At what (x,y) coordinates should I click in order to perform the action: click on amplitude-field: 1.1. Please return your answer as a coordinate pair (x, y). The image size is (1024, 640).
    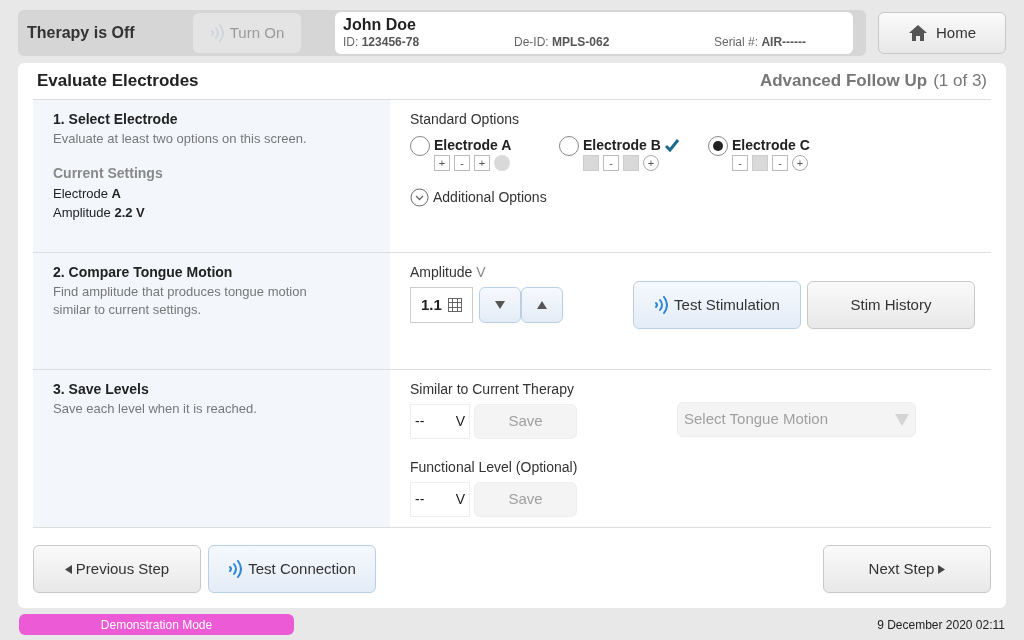
    Looking at the image, I should click on (441, 305).